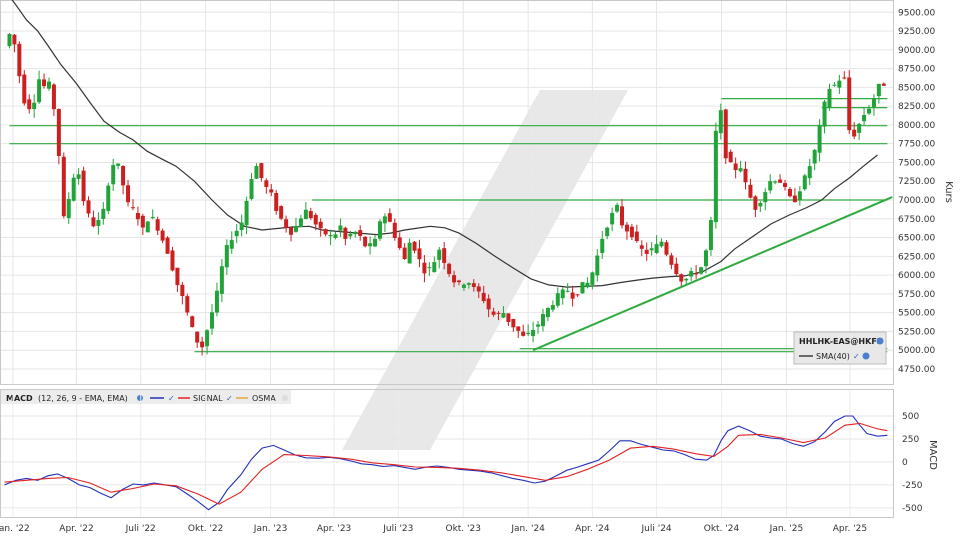  I want to click on price-y-tick: 5500.00, so click(916, 314).